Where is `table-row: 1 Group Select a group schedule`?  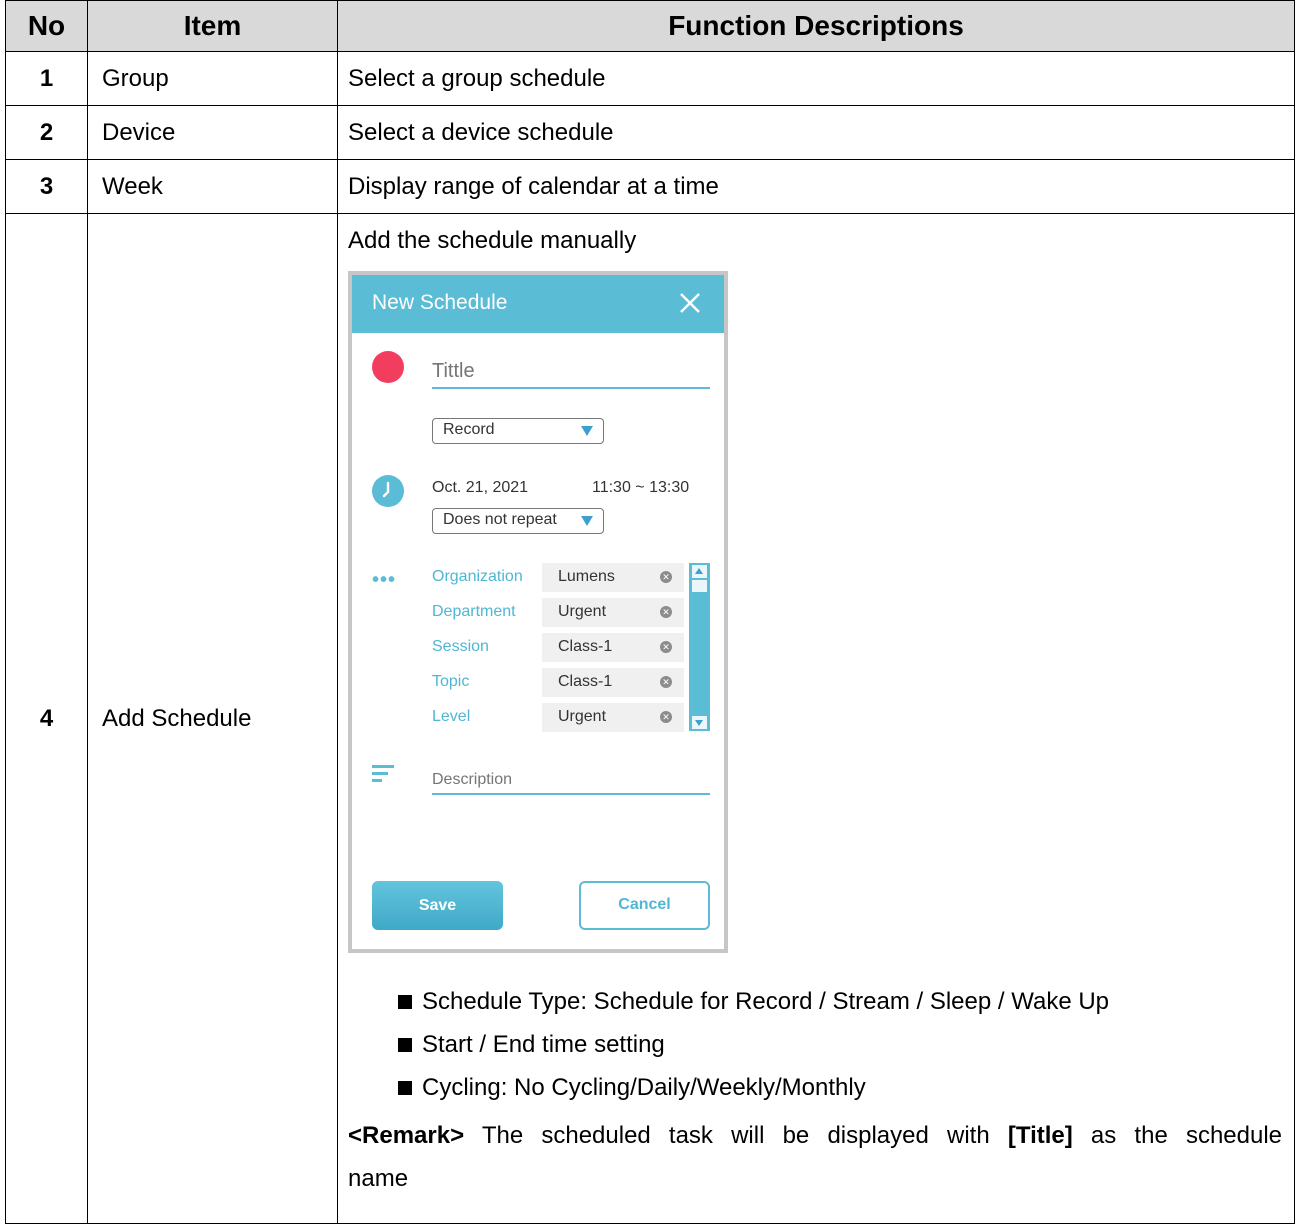 table-row: 1 Group Select a group schedule is located at coordinates (650, 78).